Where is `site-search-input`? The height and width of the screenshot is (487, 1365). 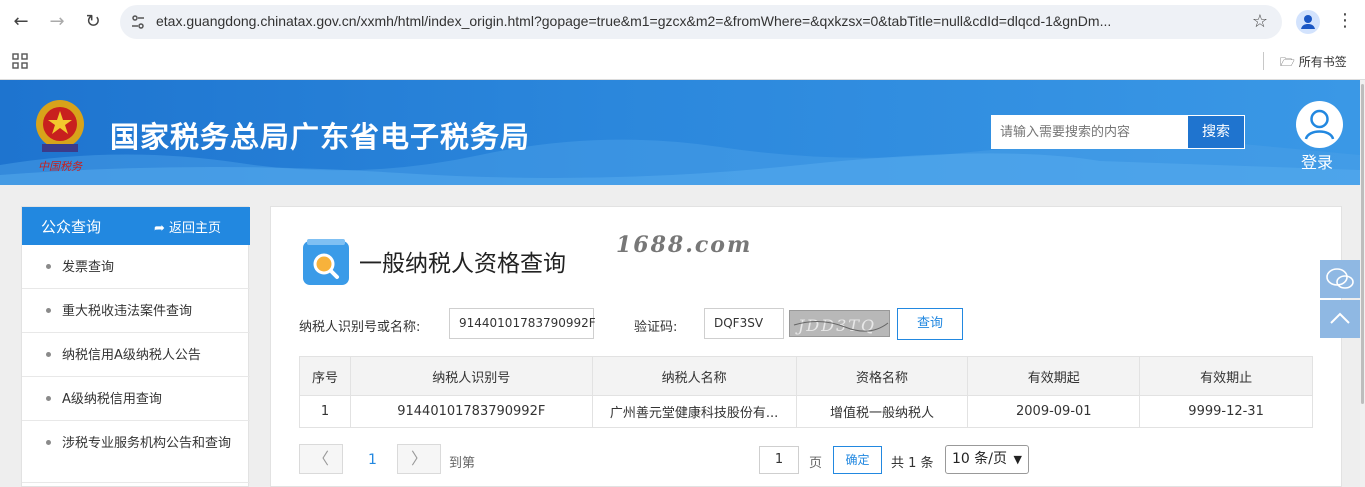 site-search-input is located at coordinates (1089, 132).